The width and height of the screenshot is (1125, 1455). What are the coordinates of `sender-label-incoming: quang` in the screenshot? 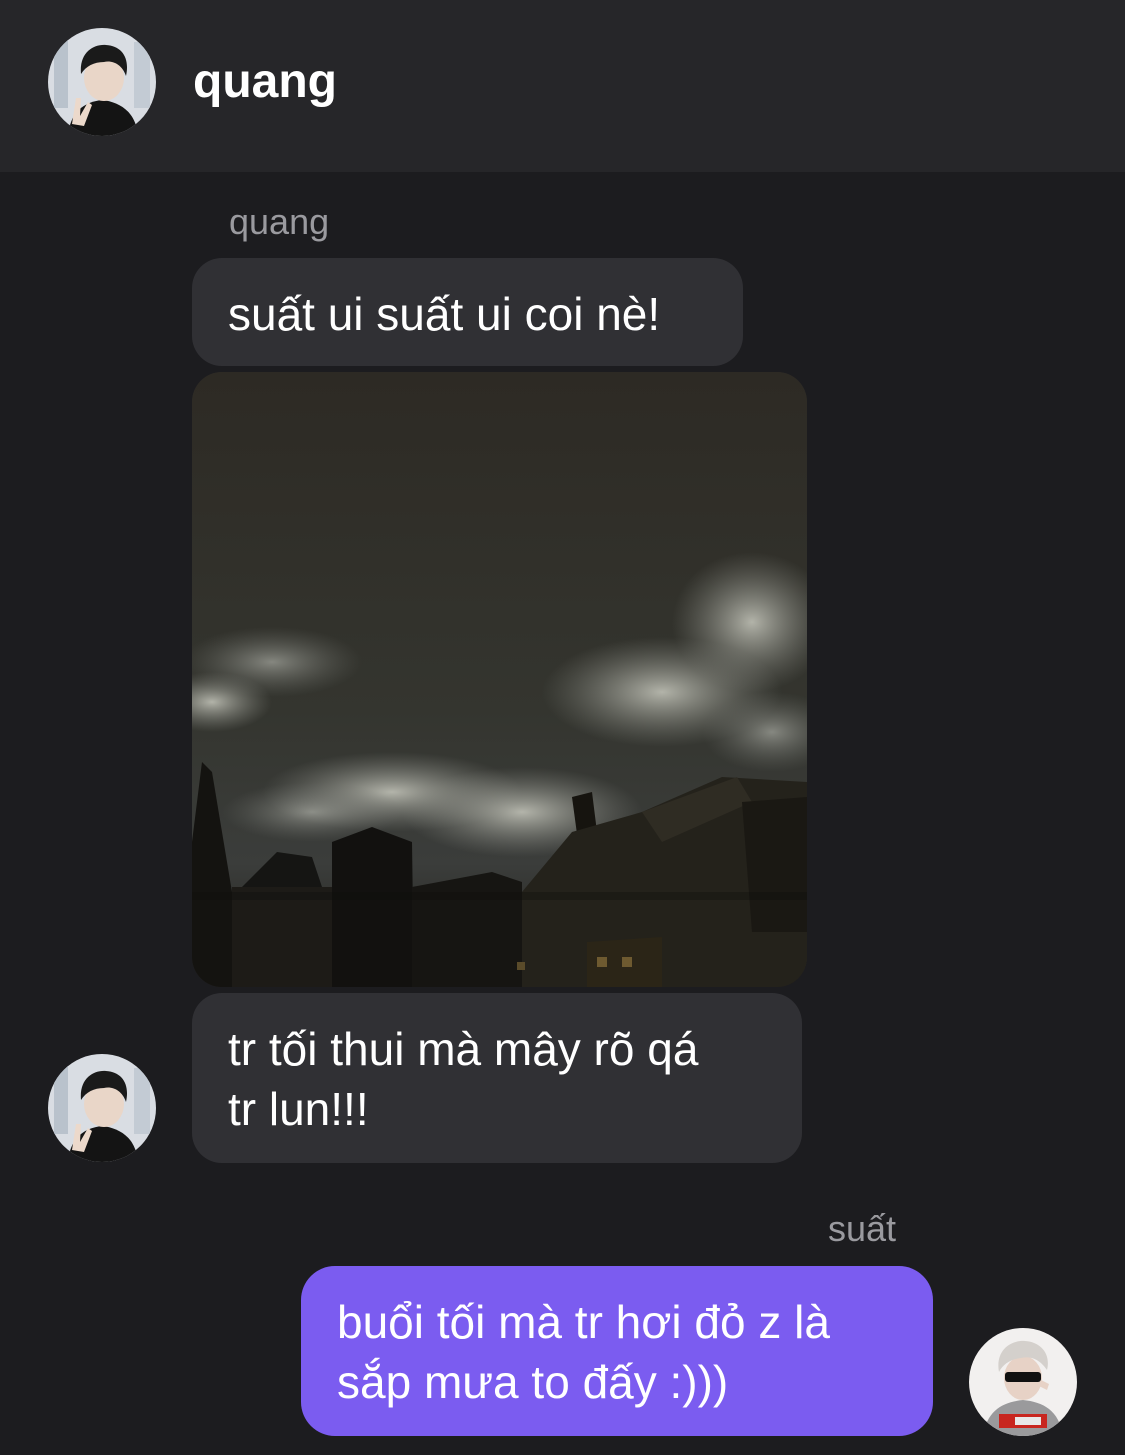 It's located at (279, 221).